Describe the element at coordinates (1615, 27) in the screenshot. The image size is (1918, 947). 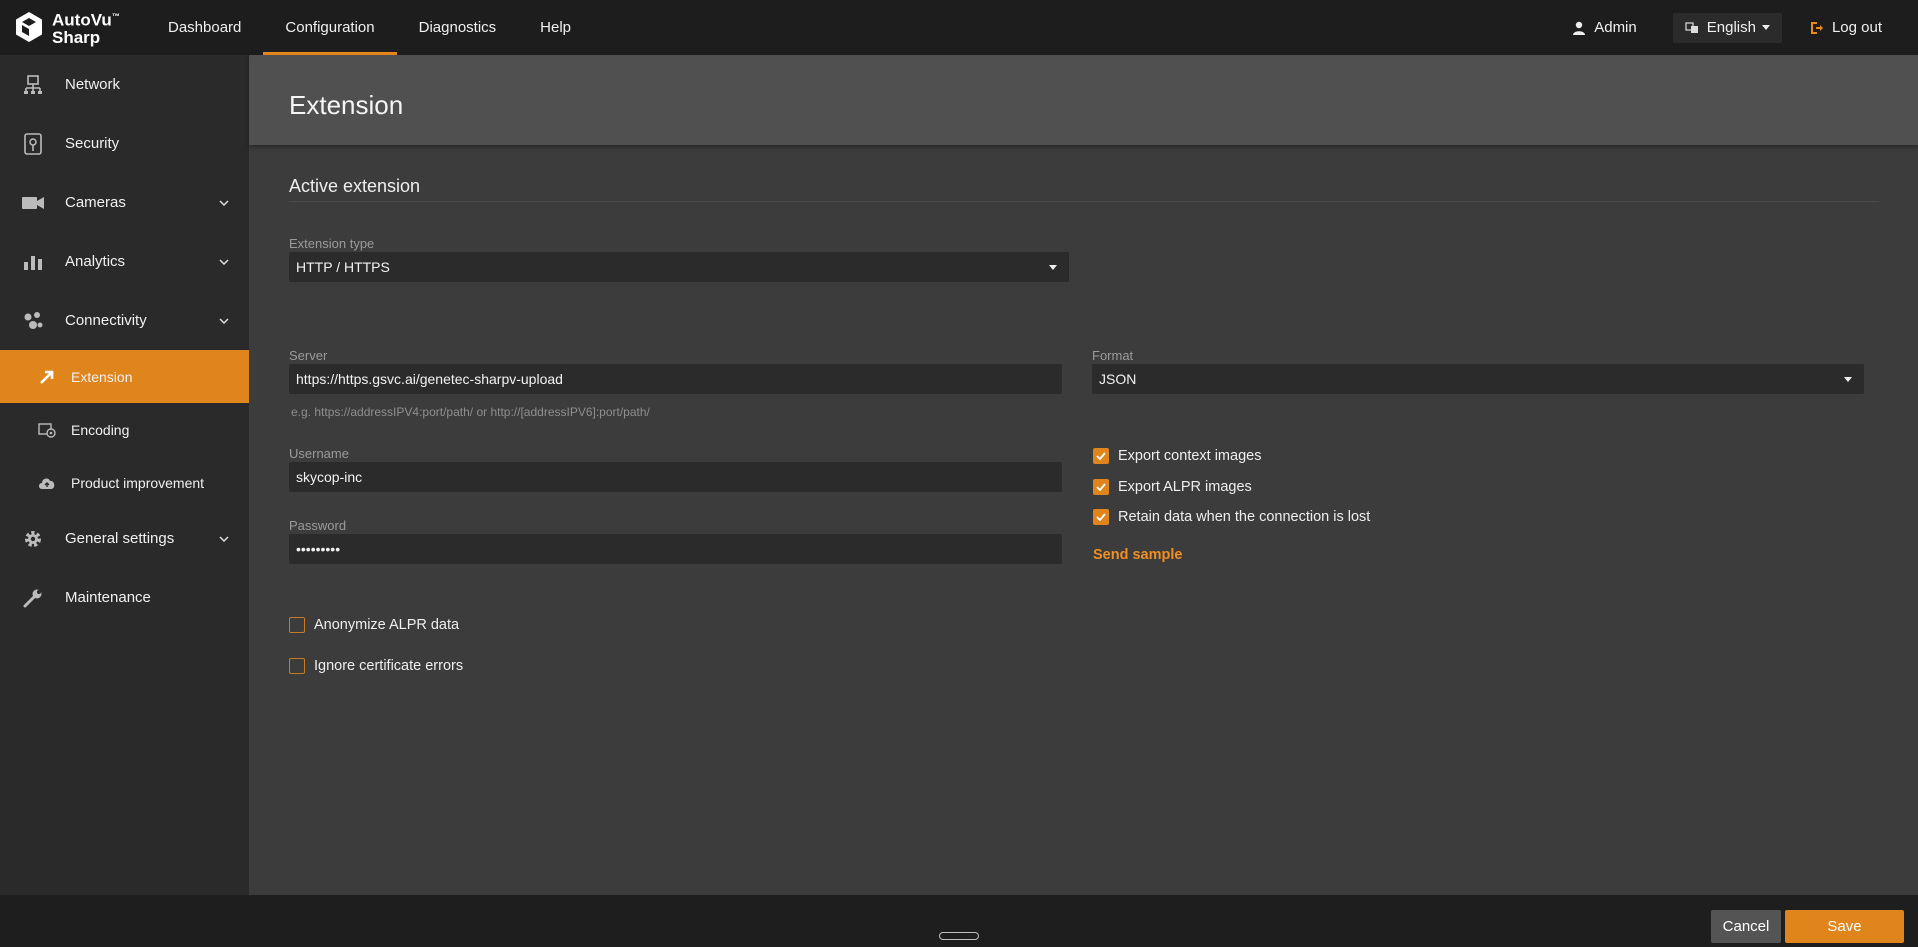
I see `user-name: Admin` at that location.